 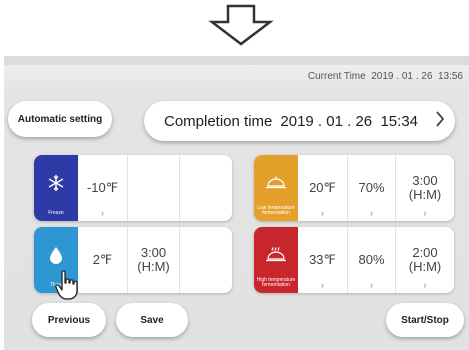 I want to click on high-temp-fermentation-mode-button: High temperature fermentation, so click(x=276, y=260).